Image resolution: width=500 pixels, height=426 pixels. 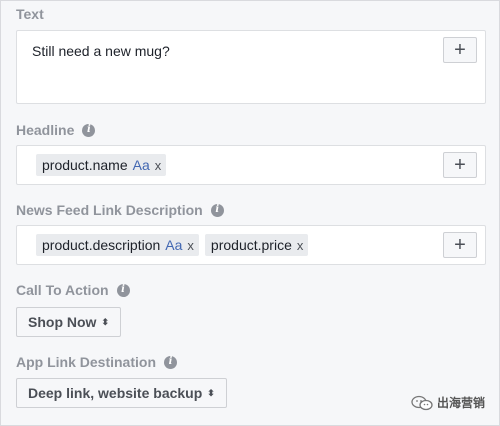 What do you see at coordinates (45, 130) in the screenshot?
I see `headline-label-text: Headline` at bounding box center [45, 130].